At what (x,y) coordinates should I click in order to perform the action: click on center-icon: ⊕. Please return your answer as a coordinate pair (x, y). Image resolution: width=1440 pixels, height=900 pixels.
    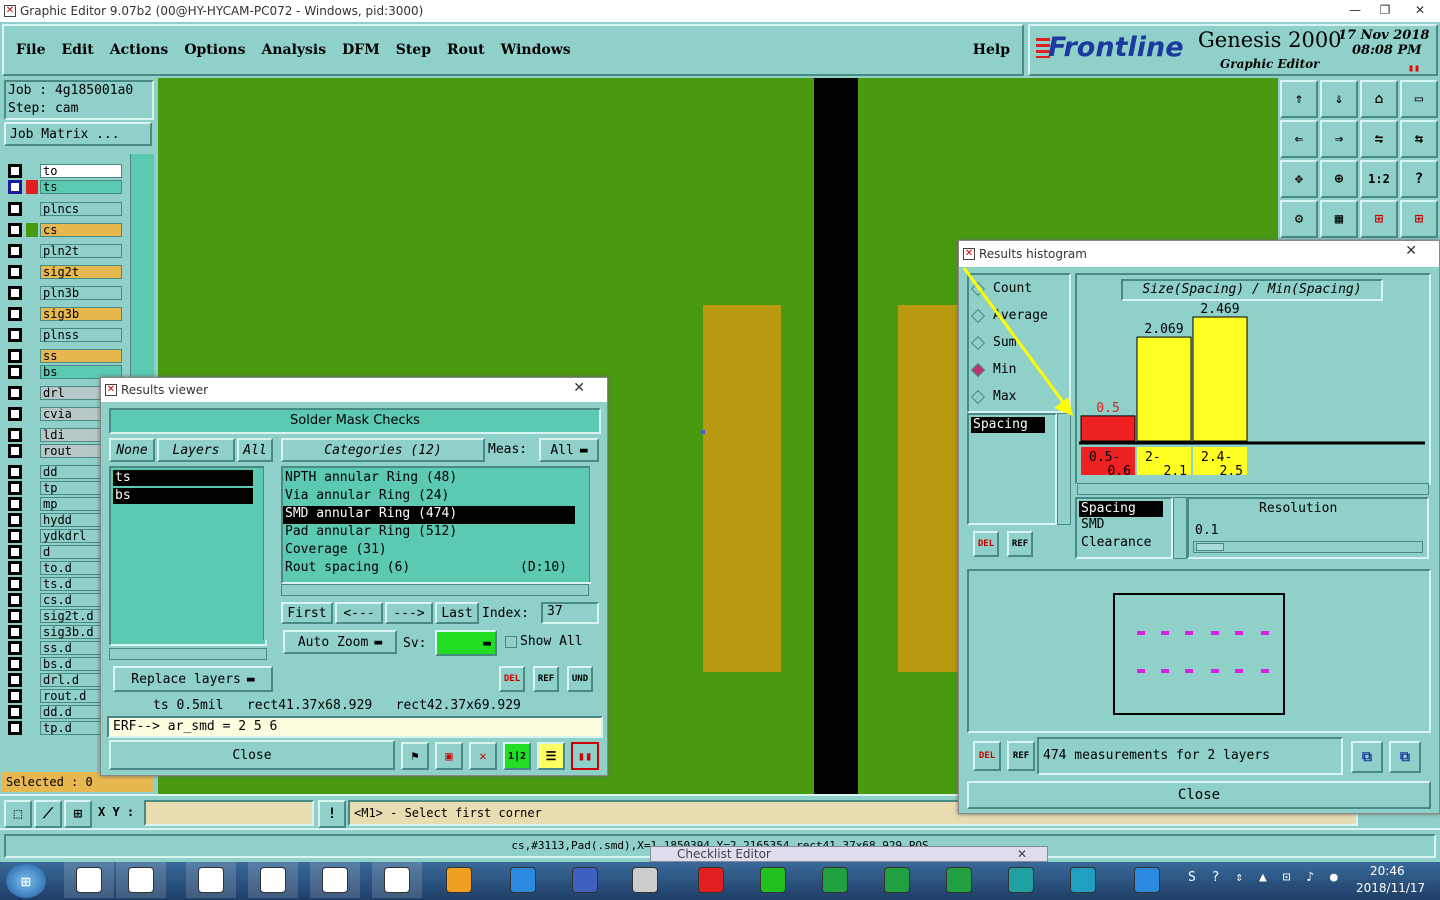
    Looking at the image, I should click on (1339, 179).